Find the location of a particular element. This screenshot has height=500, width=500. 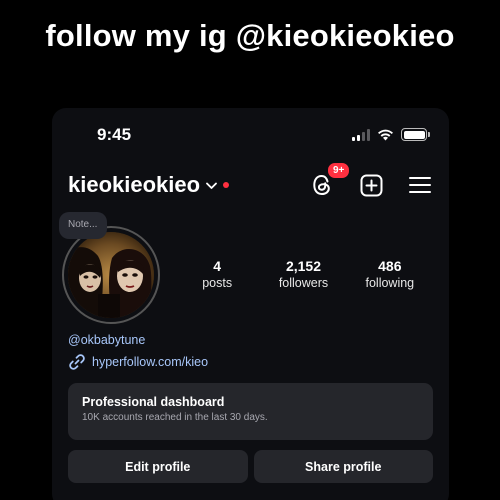

caption-title: follow my ig @kieokieokieo is located at coordinates (250, 35).